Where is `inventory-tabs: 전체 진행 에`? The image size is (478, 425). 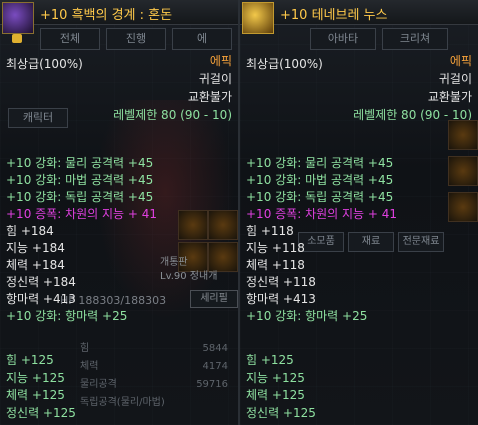 inventory-tabs: 전체 진행 에 is located at coordinates (136, 39).